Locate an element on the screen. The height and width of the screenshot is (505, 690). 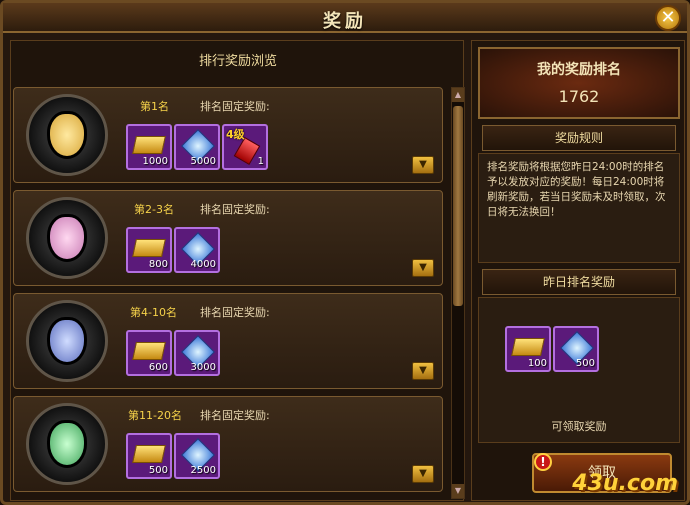
level-badge: 4级 is located at coordinates (235, 134).